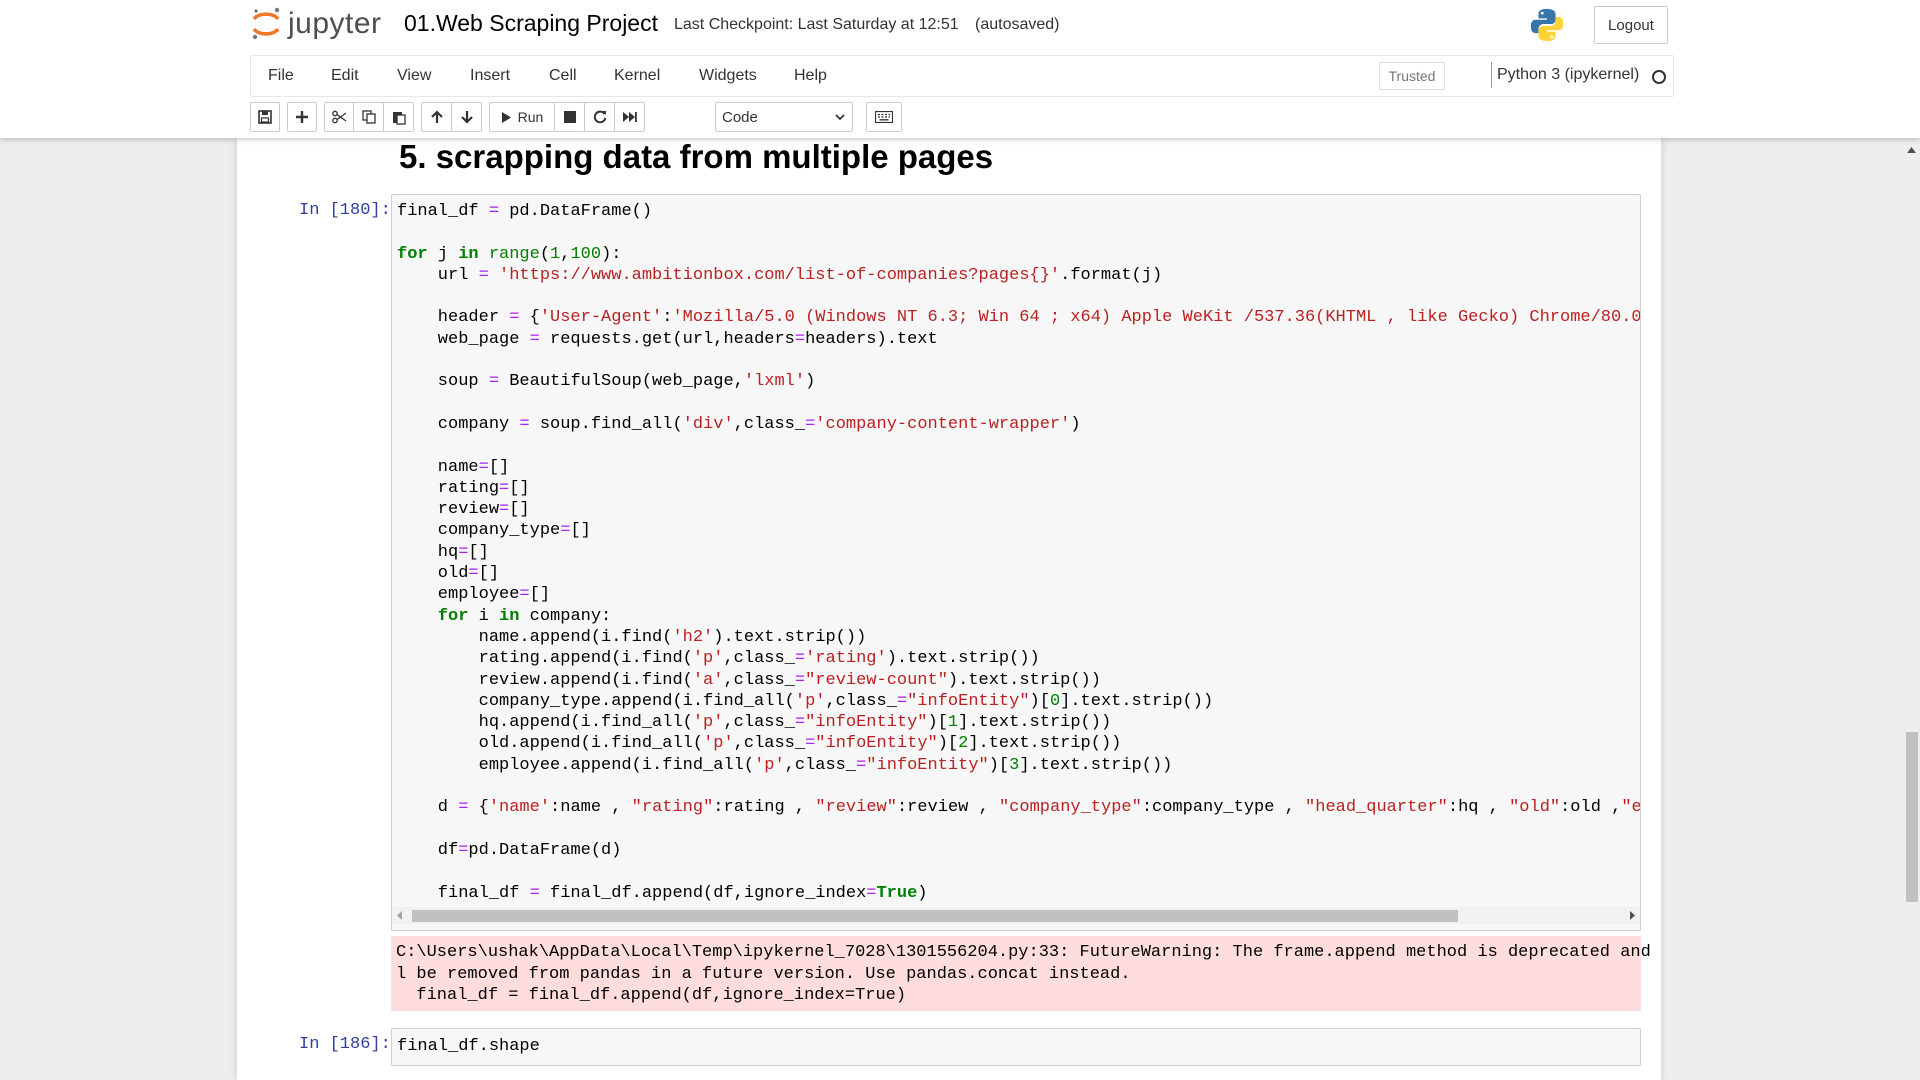 The height and width of the screenshot is (1080, 1920). What do you see at coordinates (784, 117) in the screenshot?
I see `cell-type-select: Code` at bounding box center [784, 117].